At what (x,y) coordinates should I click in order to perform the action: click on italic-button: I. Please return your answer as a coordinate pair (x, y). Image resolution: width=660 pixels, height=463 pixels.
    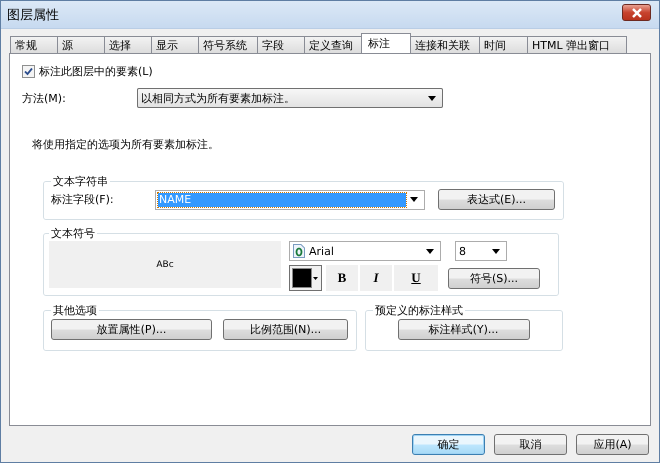
    Looking at the image, I should click on (376, 278).